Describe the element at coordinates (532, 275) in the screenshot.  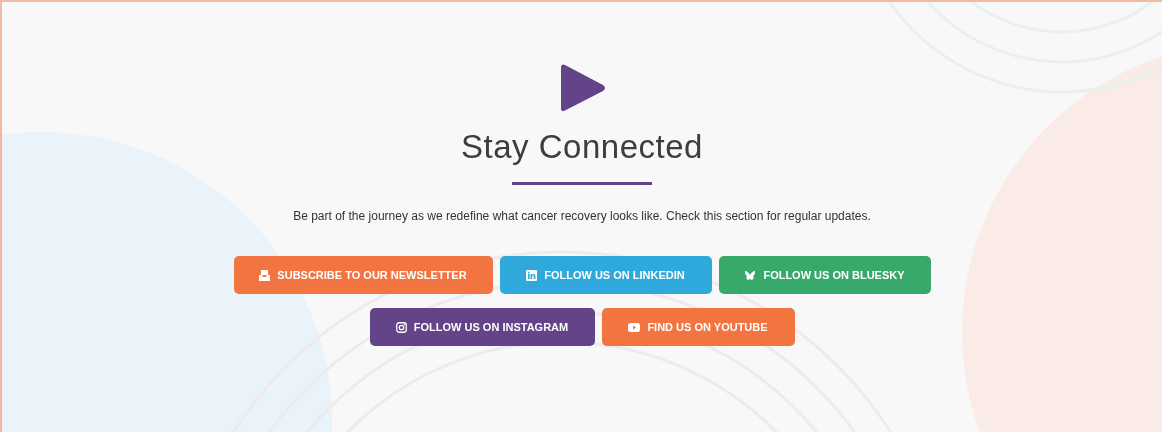
I see `linkedin-icon` at that location.